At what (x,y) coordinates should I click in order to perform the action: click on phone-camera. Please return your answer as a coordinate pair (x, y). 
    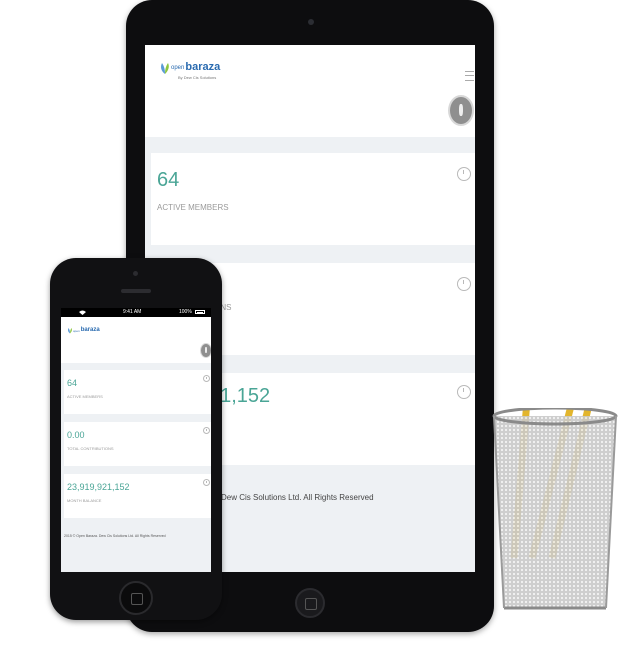
    Looking at the image, I should click on (135, 273).